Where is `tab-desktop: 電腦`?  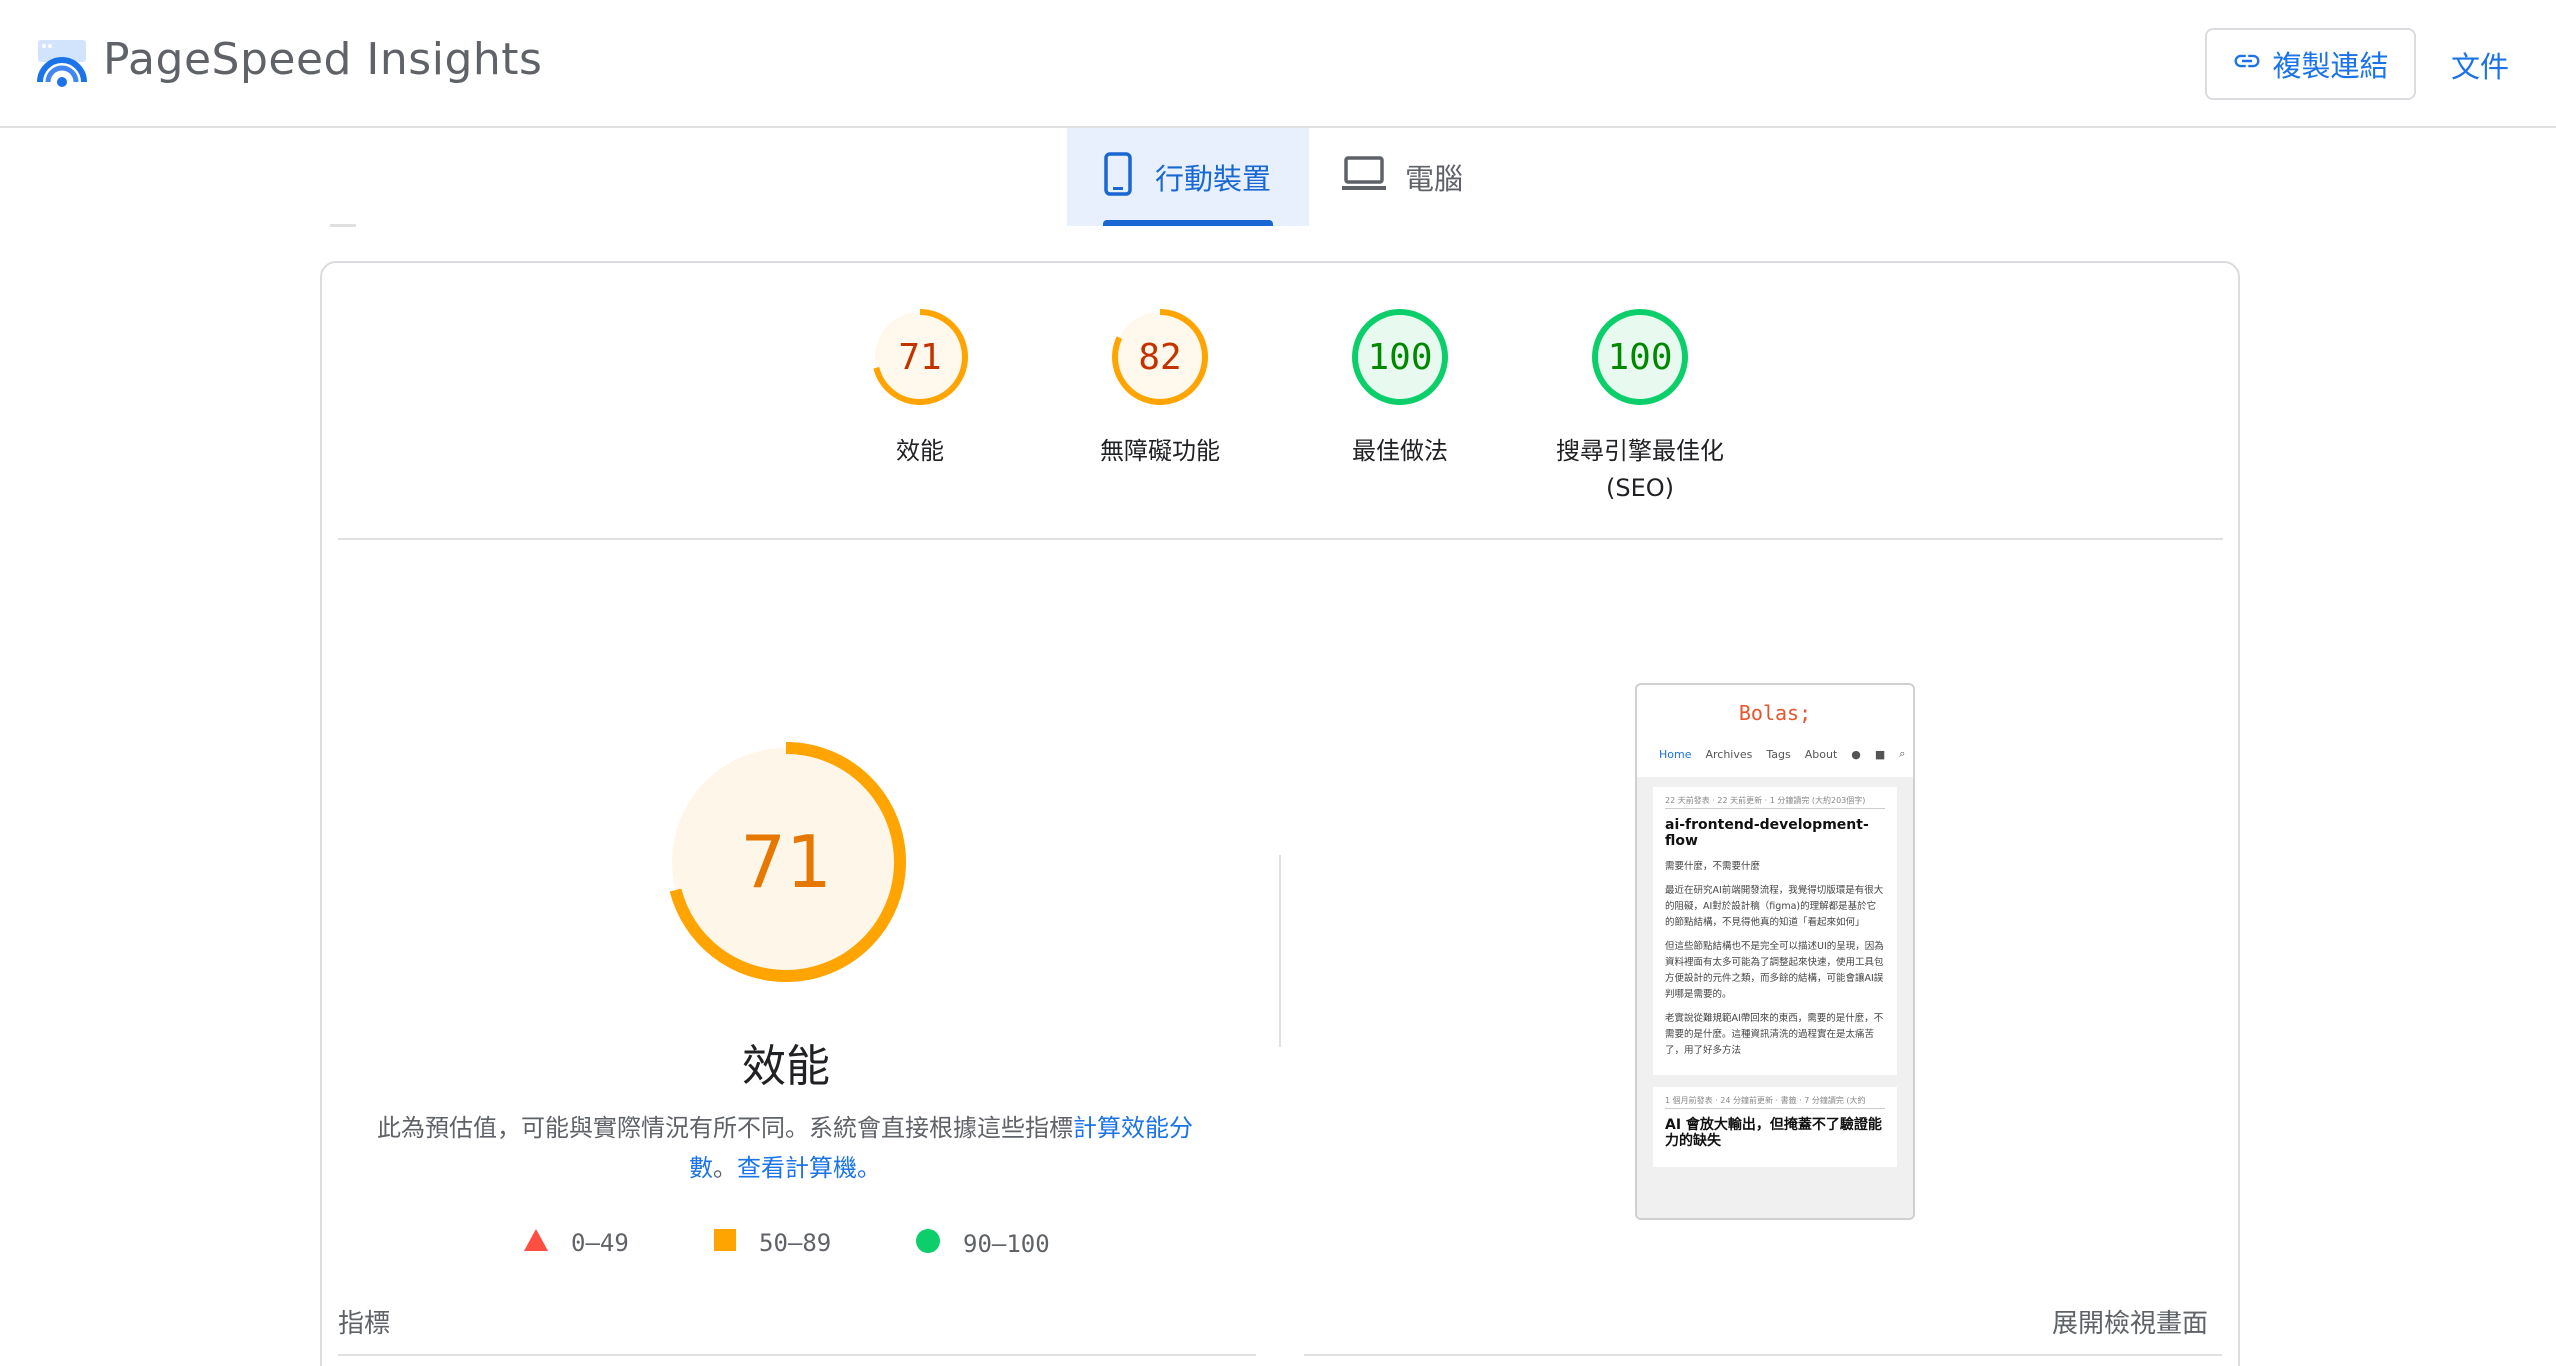
tab-desktop: 電腦 is located at coordinates (1431, 177).